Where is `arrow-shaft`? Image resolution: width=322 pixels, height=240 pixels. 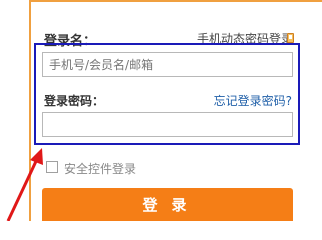 arrow-shaft is located at coordinates (23, 188).